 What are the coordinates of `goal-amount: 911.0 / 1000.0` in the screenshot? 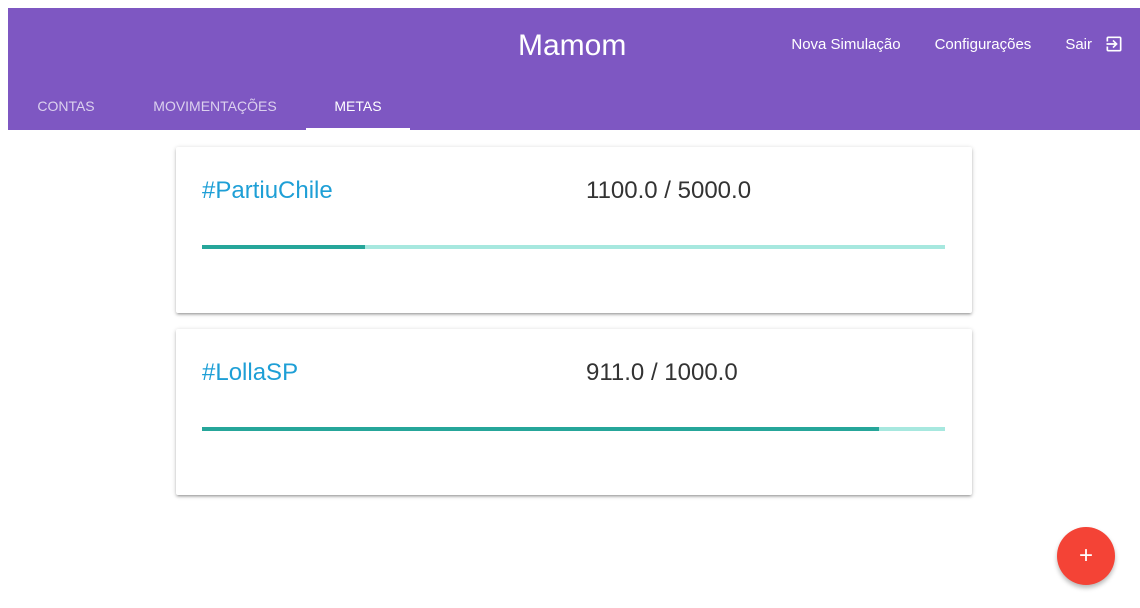 It's located at (662, 372).